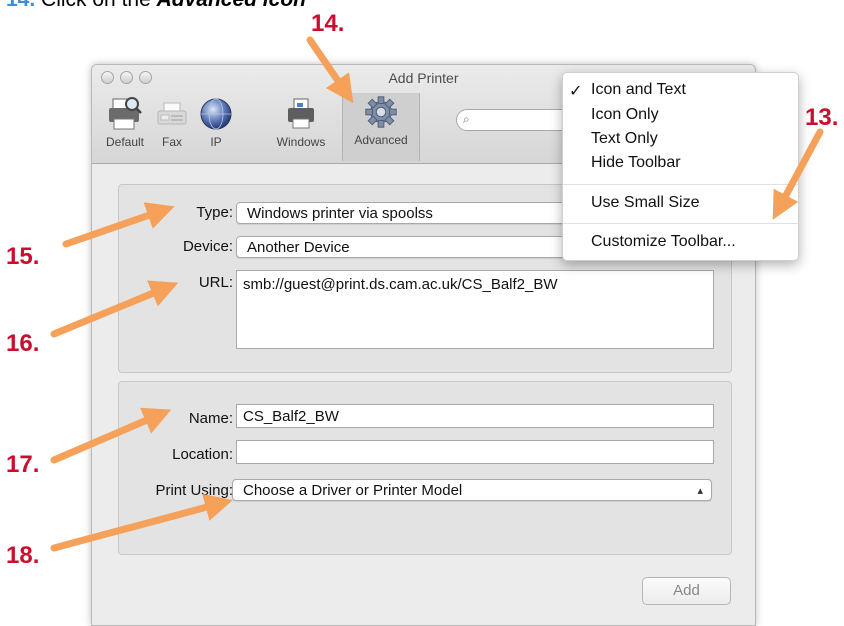 The width and height of the screenshot is (844, 626). I want to click on windows-printer-icon, so click(301, 113).